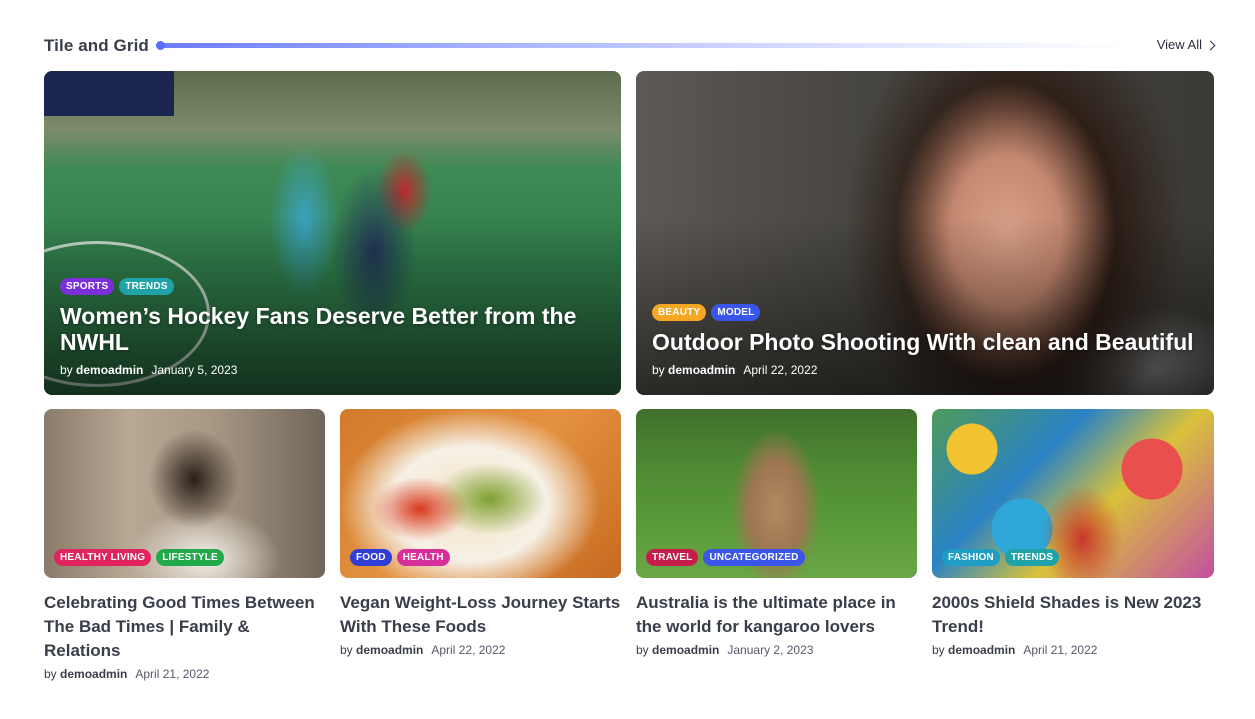  I want to click on view-all-link: View All, so click(1186, 44).